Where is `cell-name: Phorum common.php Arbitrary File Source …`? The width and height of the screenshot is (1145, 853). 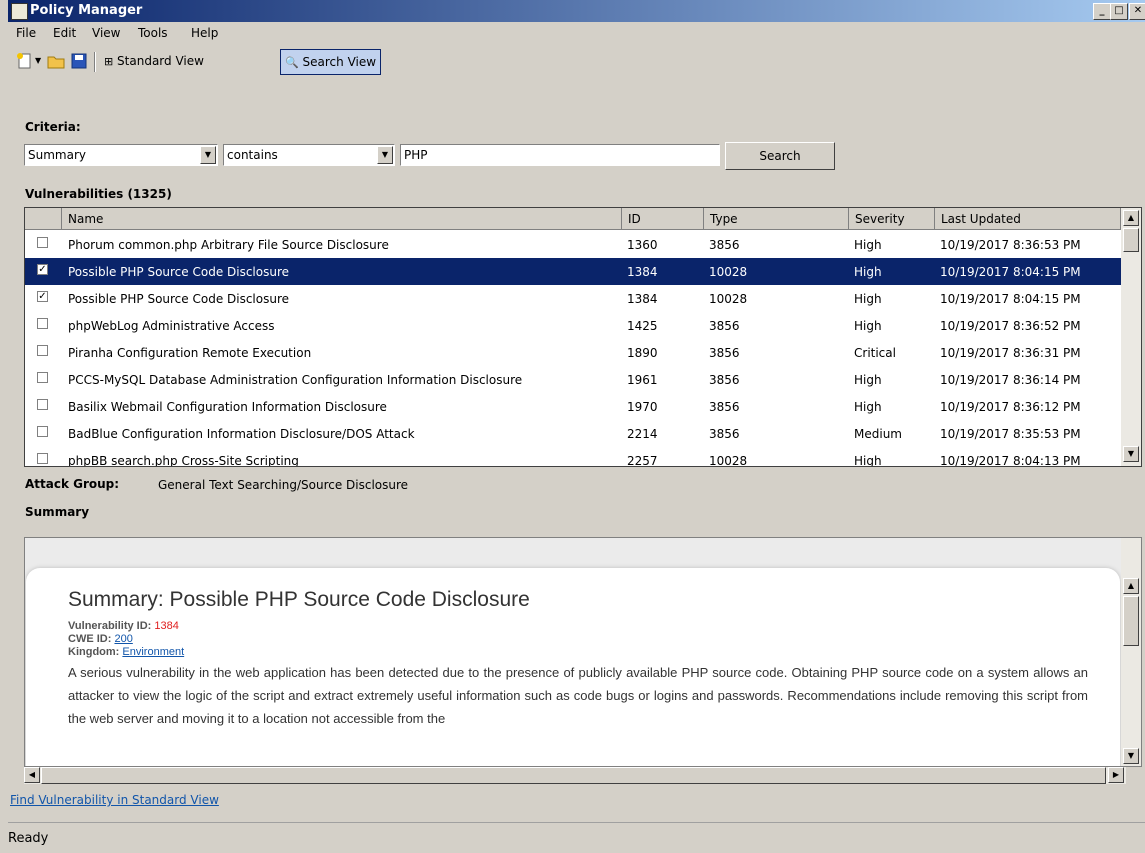
cell-name: Phorum common.php Arbitrary File Source … is located at coordinates (228, 245).